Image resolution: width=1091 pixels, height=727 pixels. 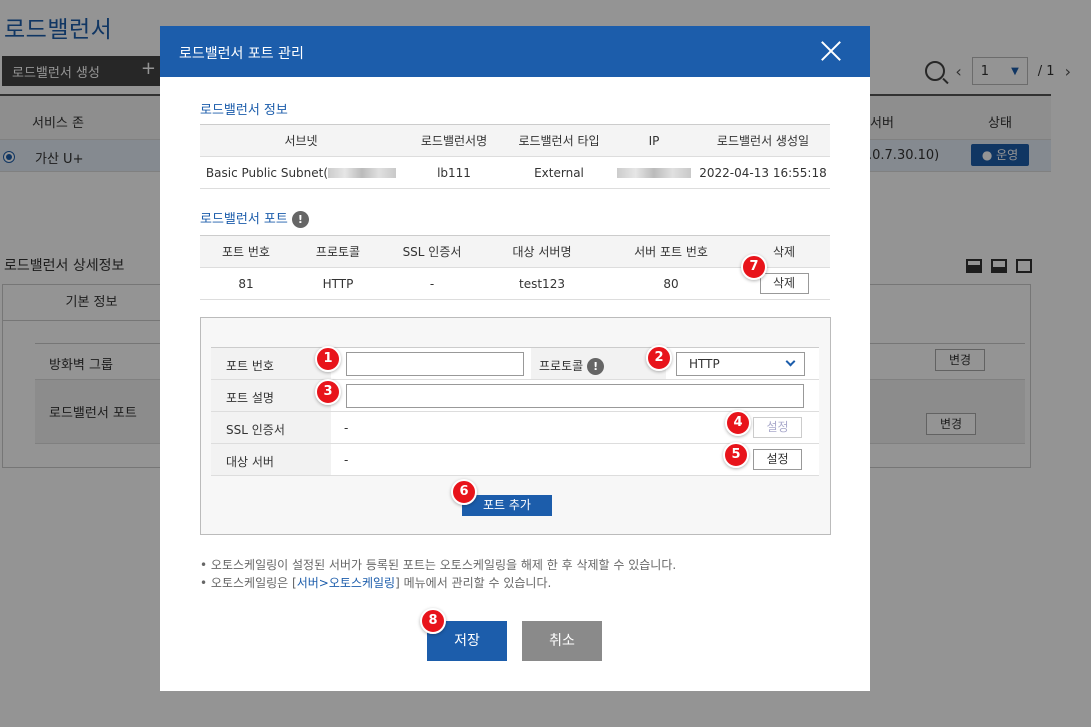 I want to click on cell-target: test123, so click(x=542, y=283).